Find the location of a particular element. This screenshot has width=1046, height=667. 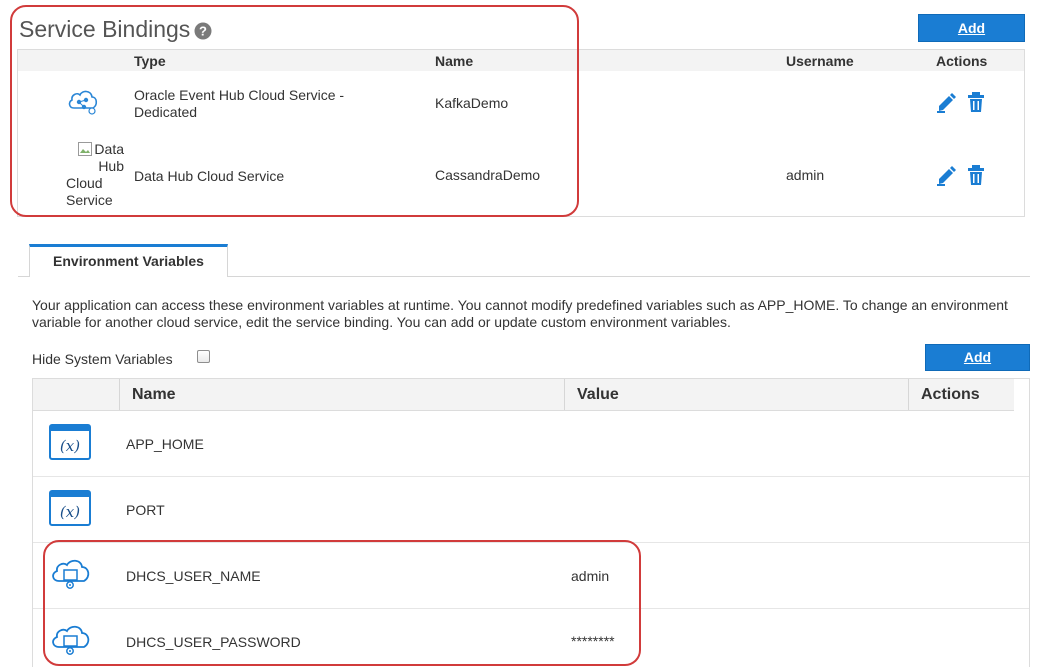

environment-variables-header is located at coordinates (523, 395).